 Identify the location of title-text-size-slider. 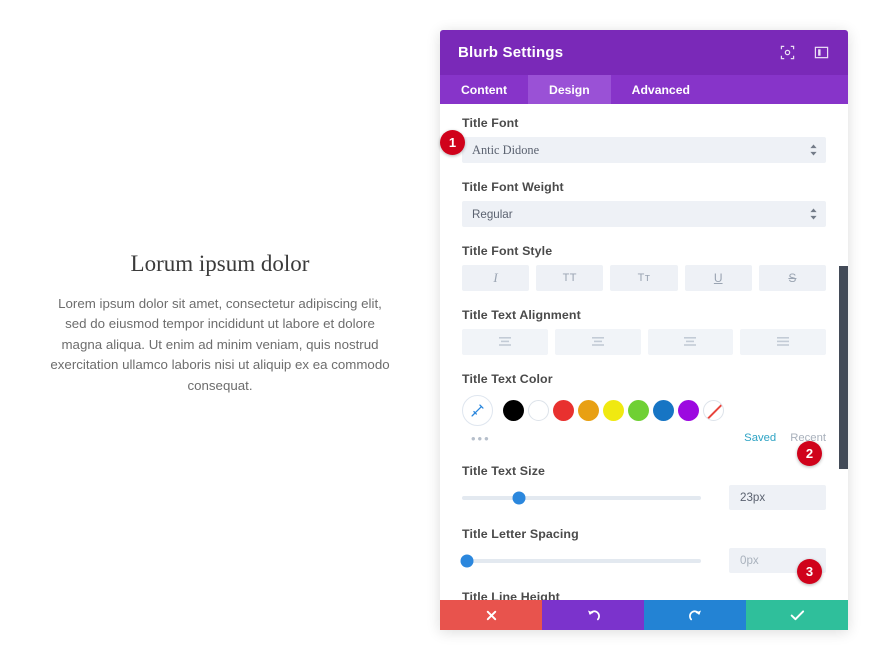
(581, 498).